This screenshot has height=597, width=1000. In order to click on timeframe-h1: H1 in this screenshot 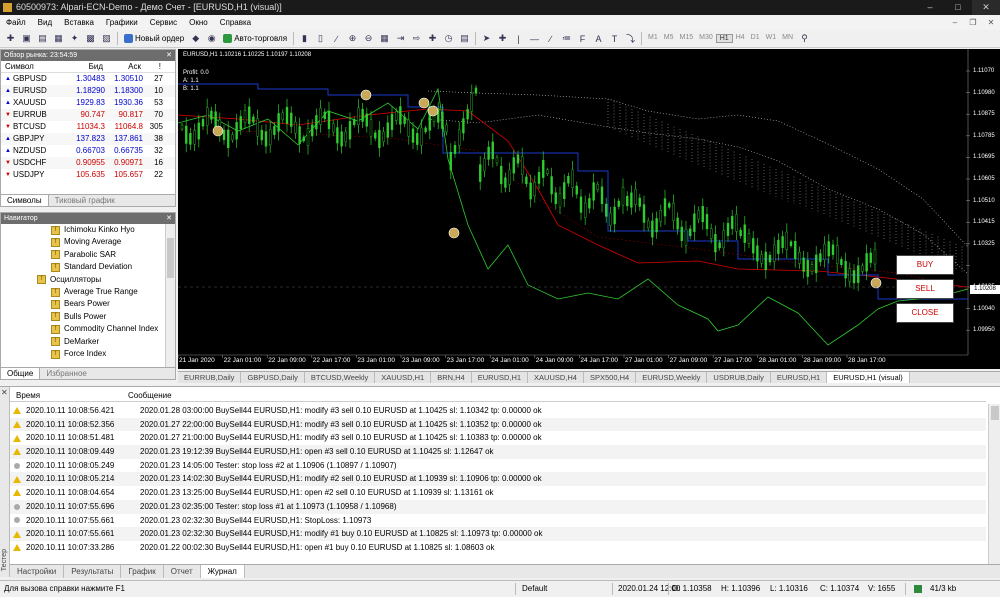, I will do `click(724, 38)`.